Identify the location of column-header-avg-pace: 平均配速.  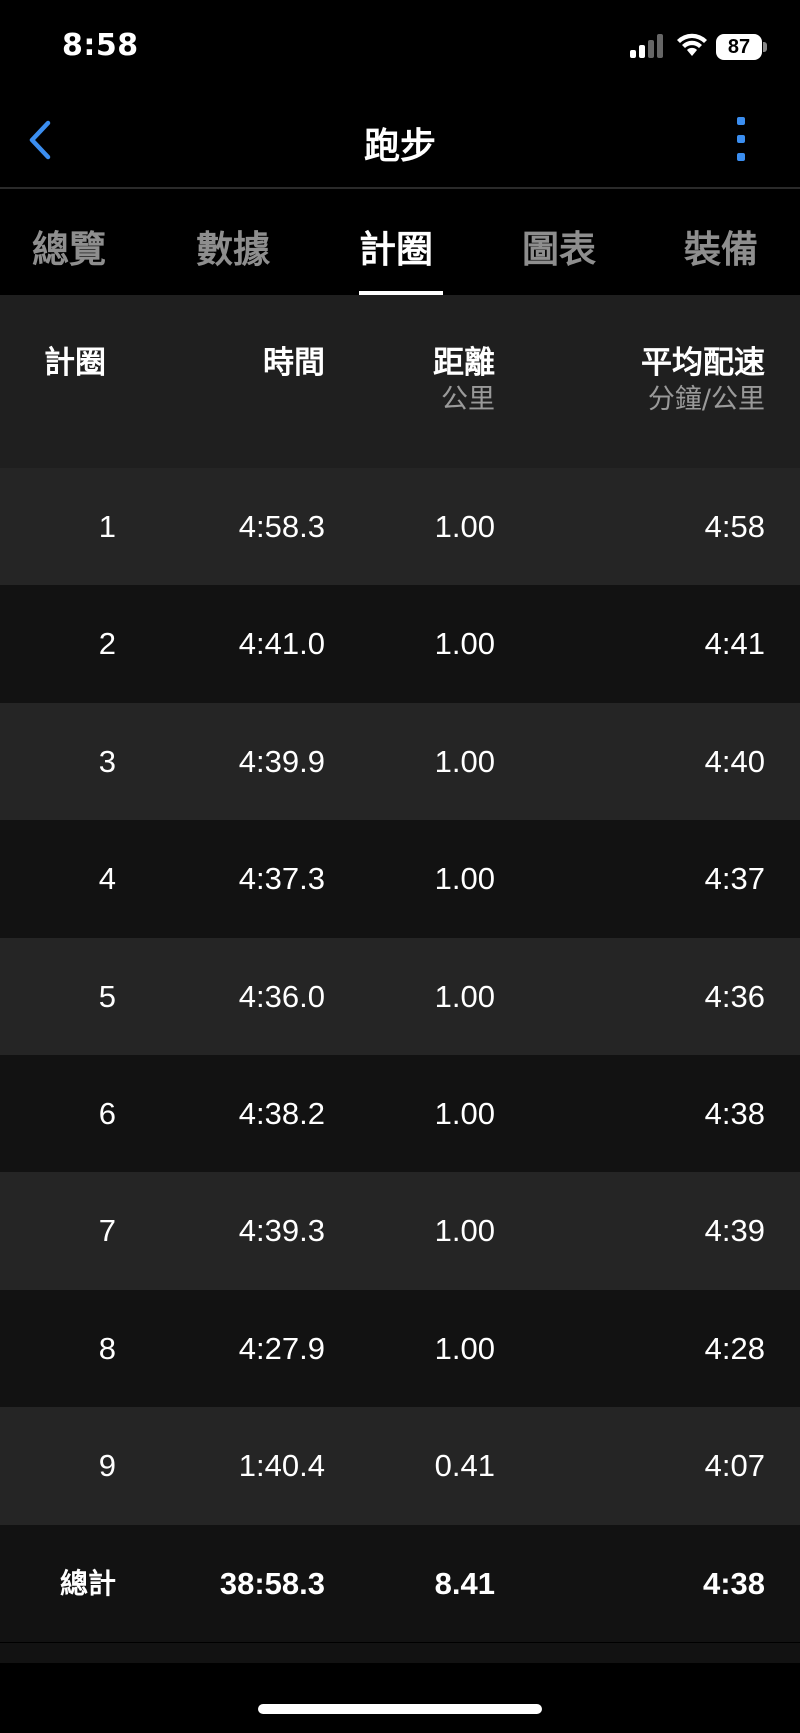
(703, 363).